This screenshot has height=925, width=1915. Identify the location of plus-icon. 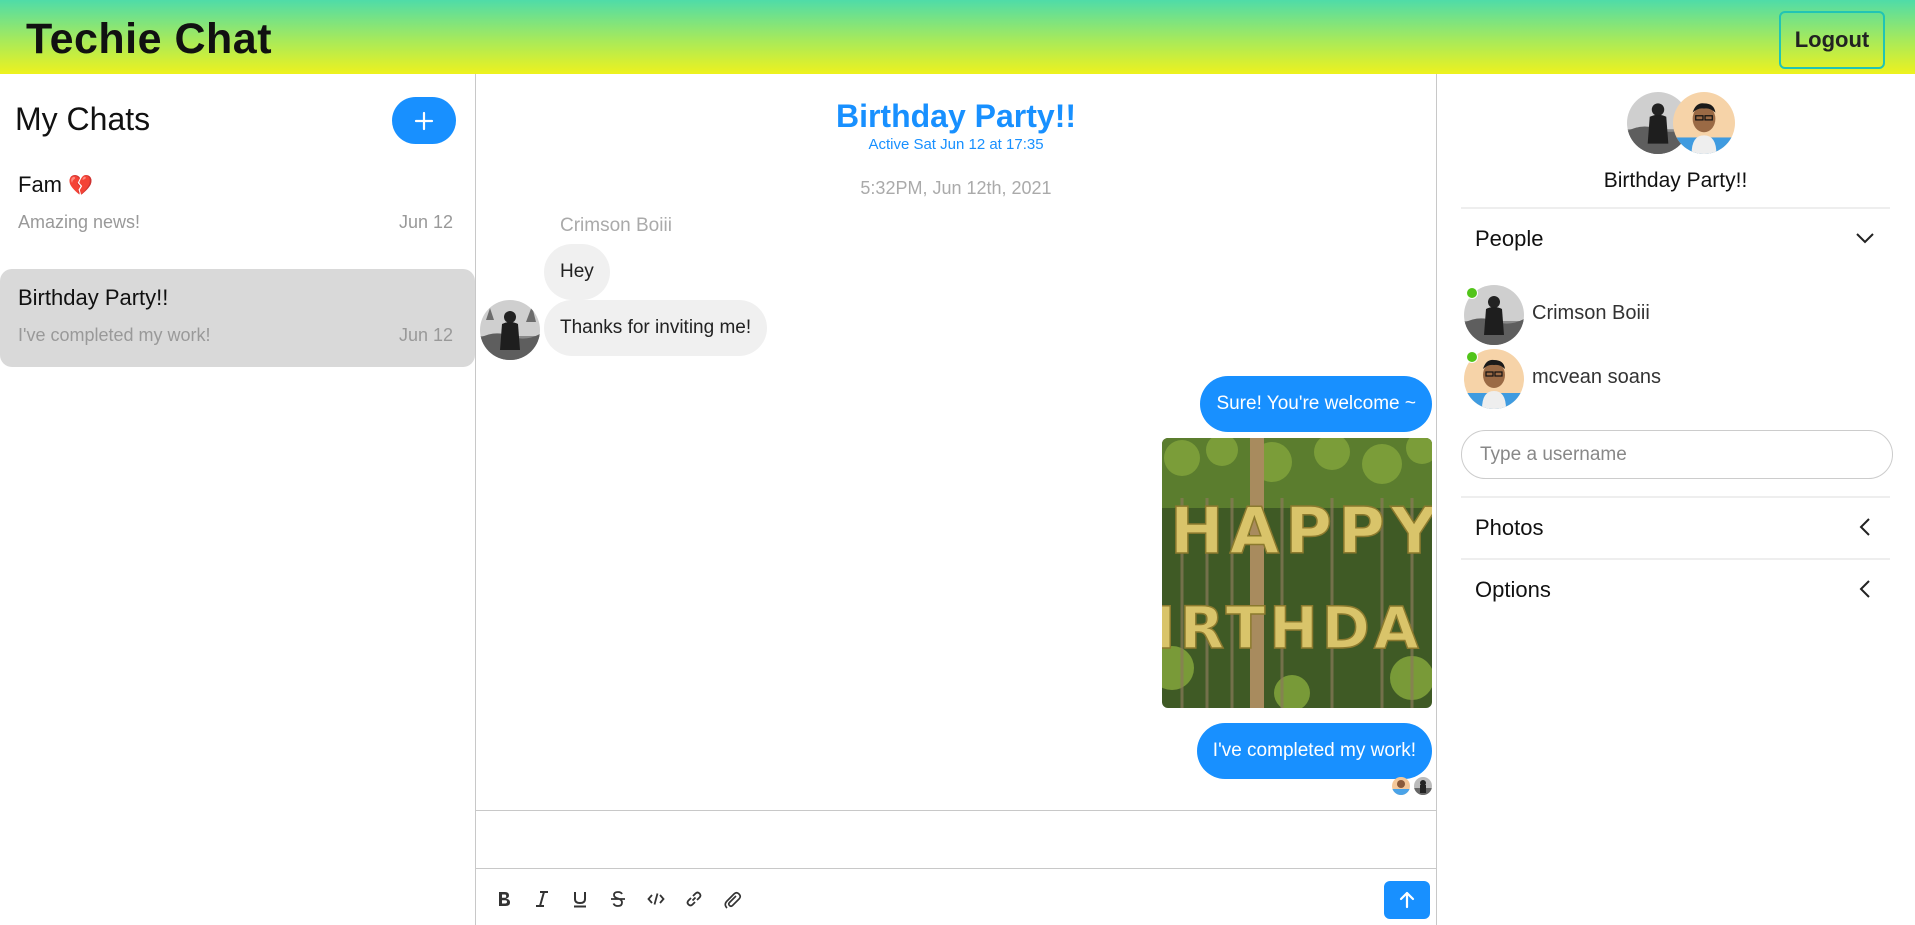
(424, 120).